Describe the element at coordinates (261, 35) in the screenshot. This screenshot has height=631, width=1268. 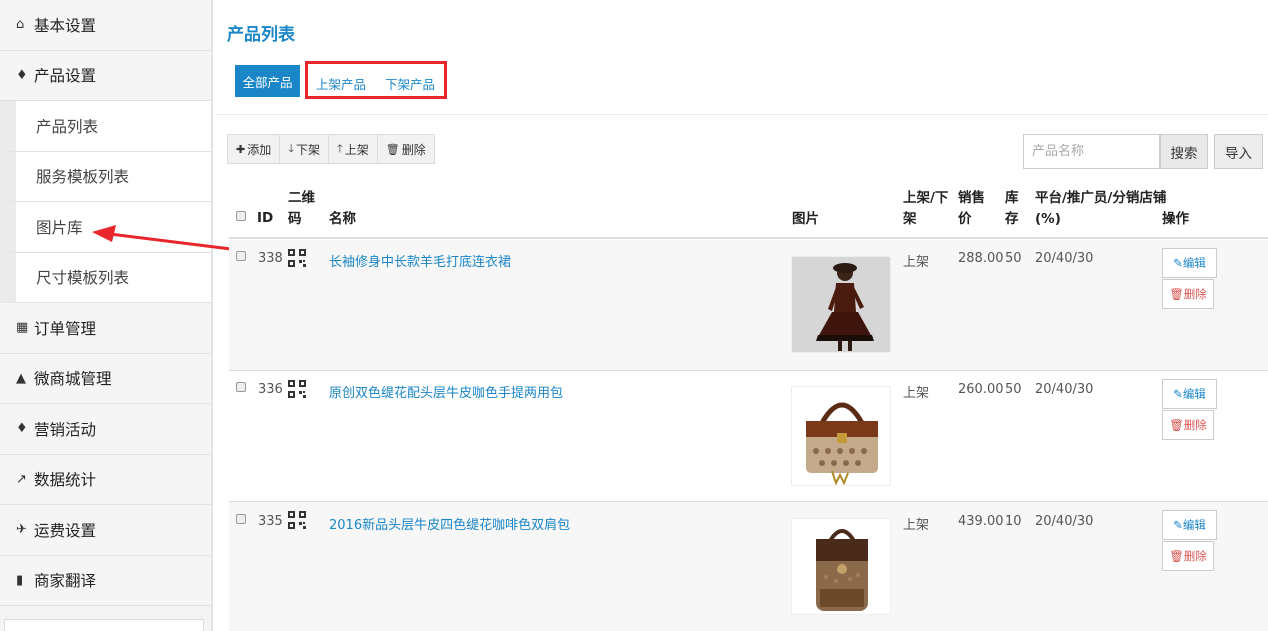
I see `page-title: 产品列表` at that location.